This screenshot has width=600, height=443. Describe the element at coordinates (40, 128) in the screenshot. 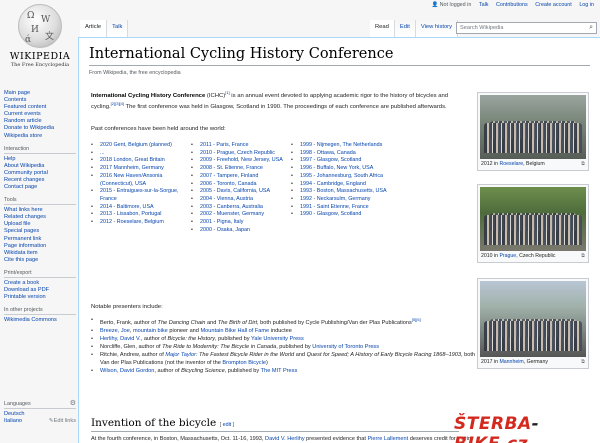

I see `sidebar-item-donate: Donate to Wikipedia` at that location.